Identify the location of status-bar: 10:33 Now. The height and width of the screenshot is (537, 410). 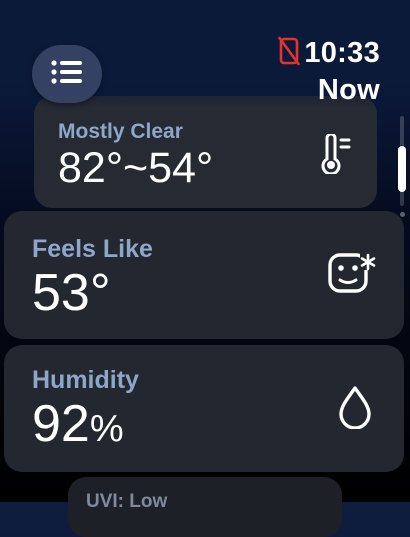
(329, 71).